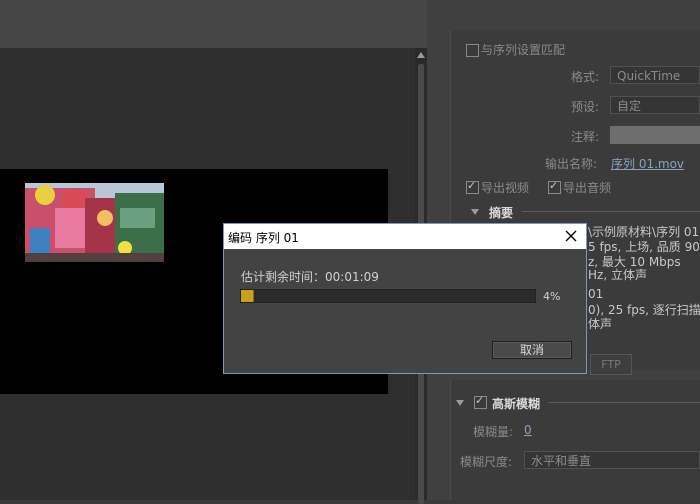 This screenshot has width=700, height=504. Describe the element at coordinates (528, 430) in the screenshot. I see `blurriness-value: 0` at that location.